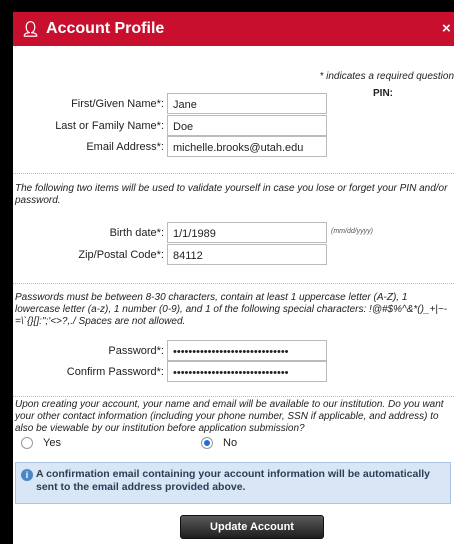  Describe the element at coordinates (247, 232) in the screenshot. I see `birth-date-field` at that location.